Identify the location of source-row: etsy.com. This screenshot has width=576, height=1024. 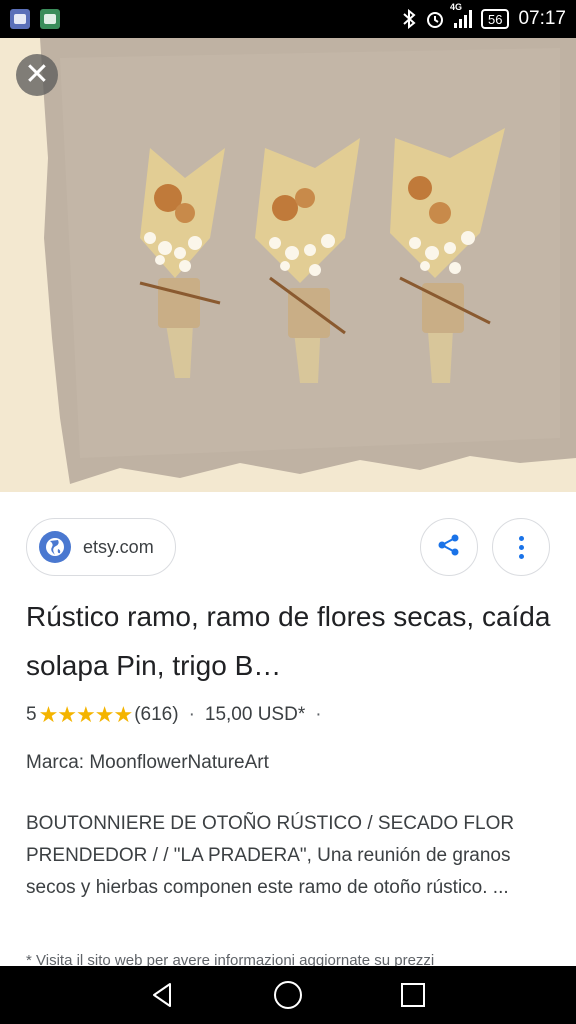
(288, 547).